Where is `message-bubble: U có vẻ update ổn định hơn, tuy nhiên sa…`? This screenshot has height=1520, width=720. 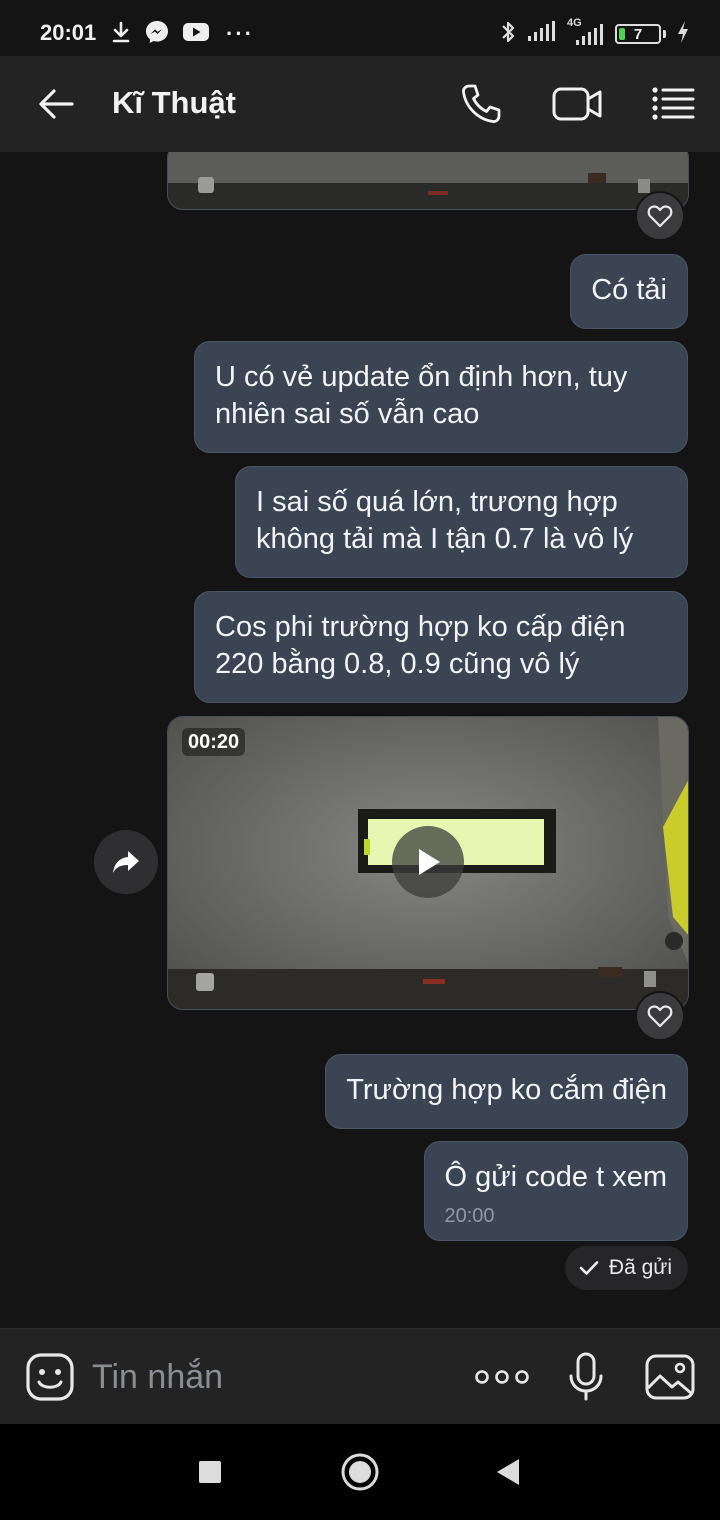
message-bubble: U có vẻ update ổn định hơn, tuy nhiên sa… is located at coordinates (441, 397).